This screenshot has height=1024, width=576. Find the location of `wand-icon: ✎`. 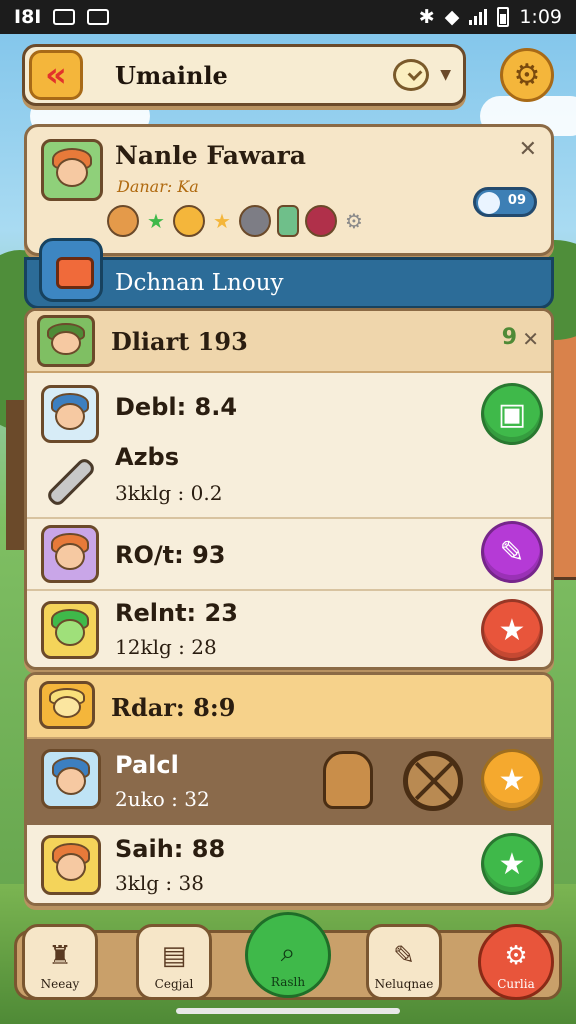

wand-icon: ✎ is located at coordinates (512, 552).